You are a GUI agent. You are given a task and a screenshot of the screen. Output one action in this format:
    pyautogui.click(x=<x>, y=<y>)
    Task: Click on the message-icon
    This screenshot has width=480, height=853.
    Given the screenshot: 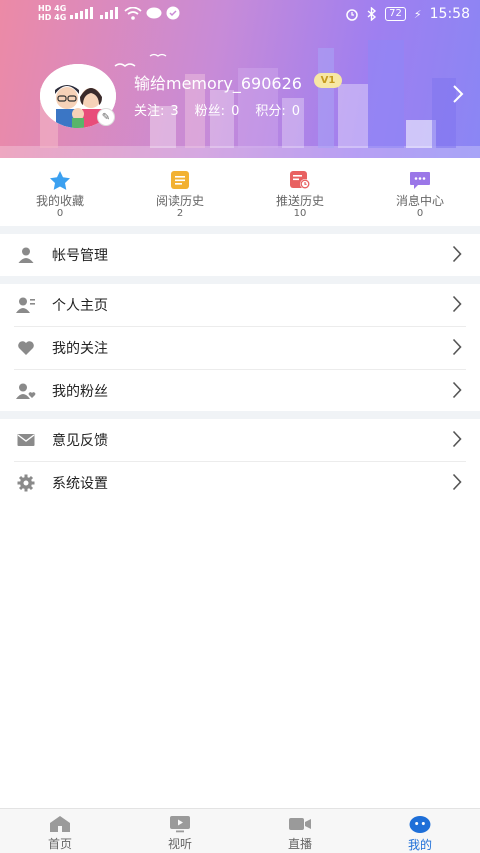 What is the action you would take?
    pyautogui.click(x=420, y=180)
    